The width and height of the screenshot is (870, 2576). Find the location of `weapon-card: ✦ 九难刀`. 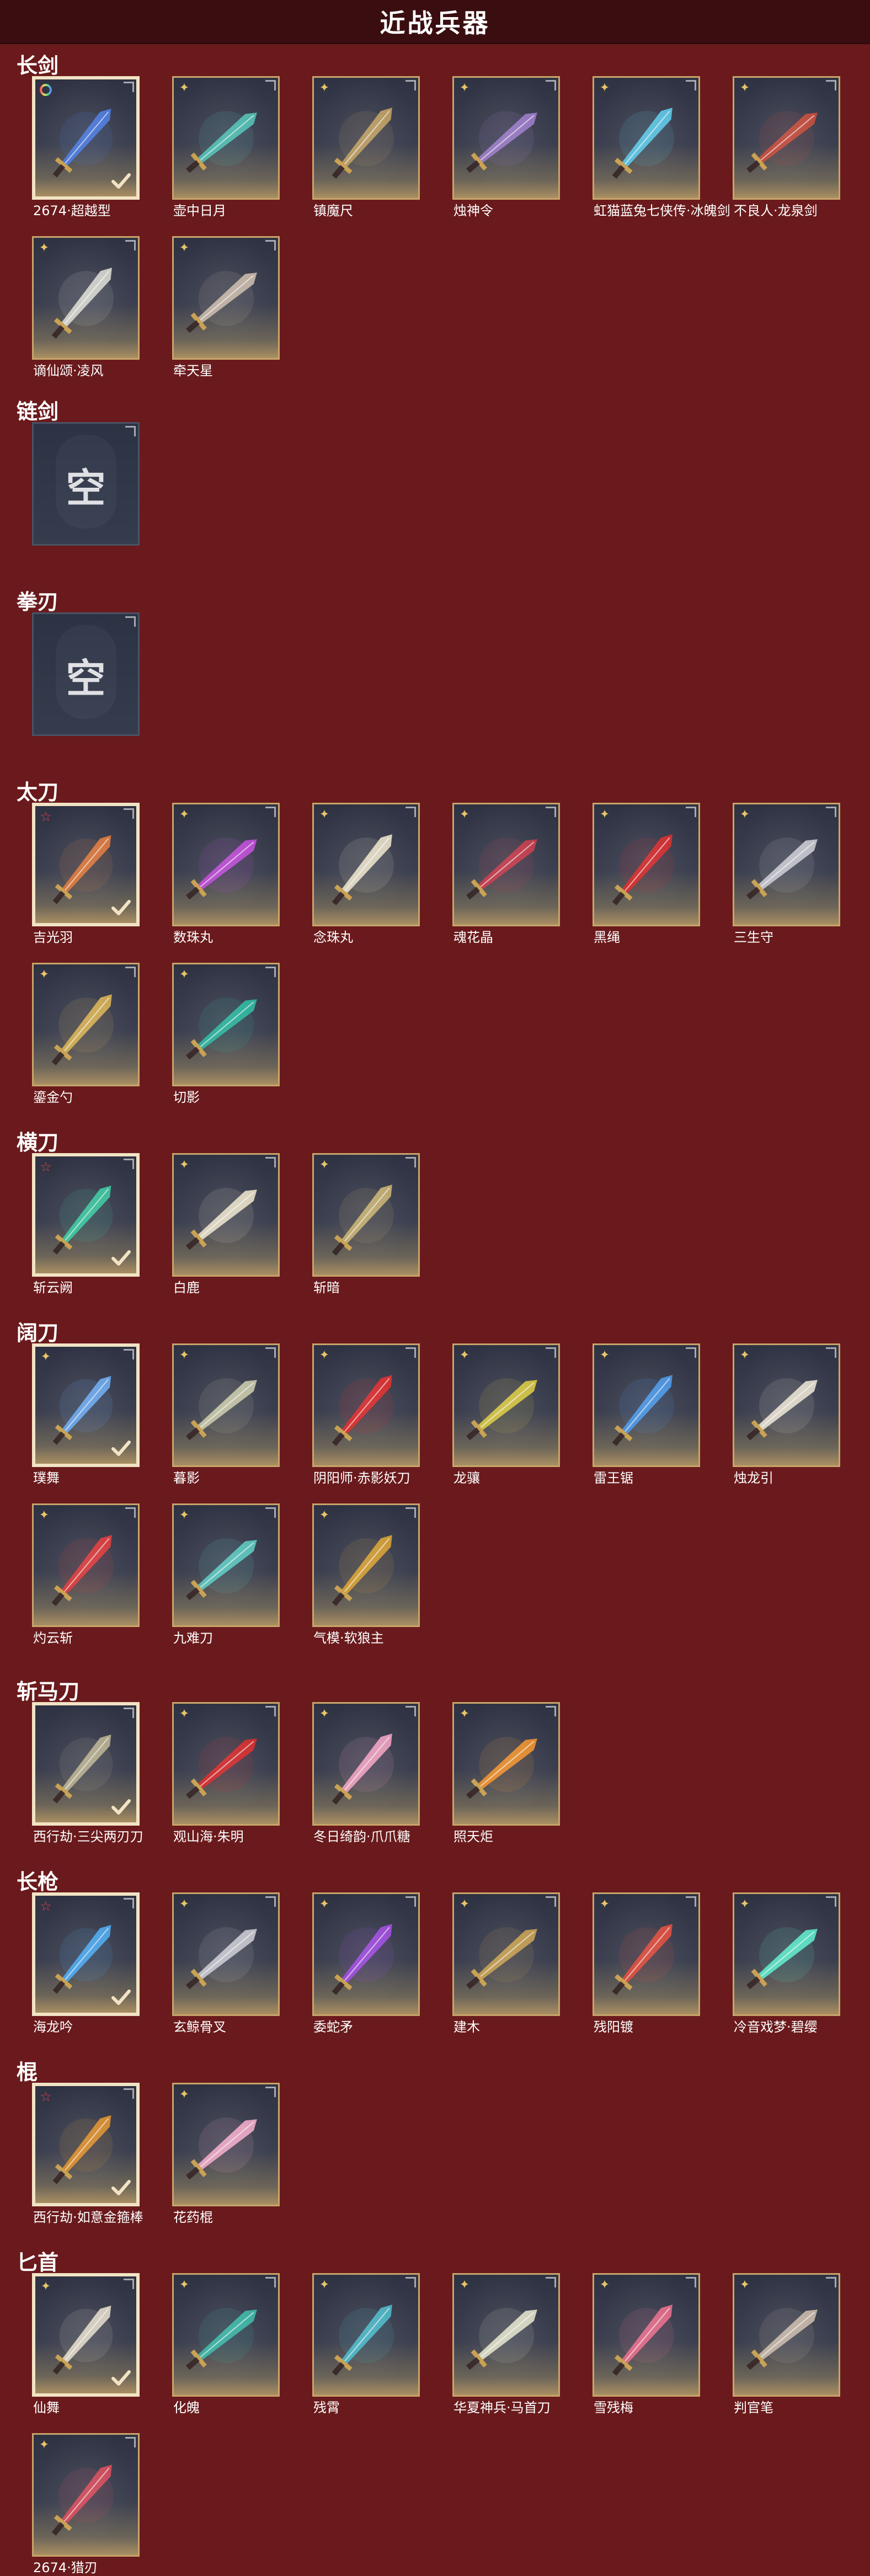

weapon-card: ✦ 九难刀 is located at coordinates (226, 1574).